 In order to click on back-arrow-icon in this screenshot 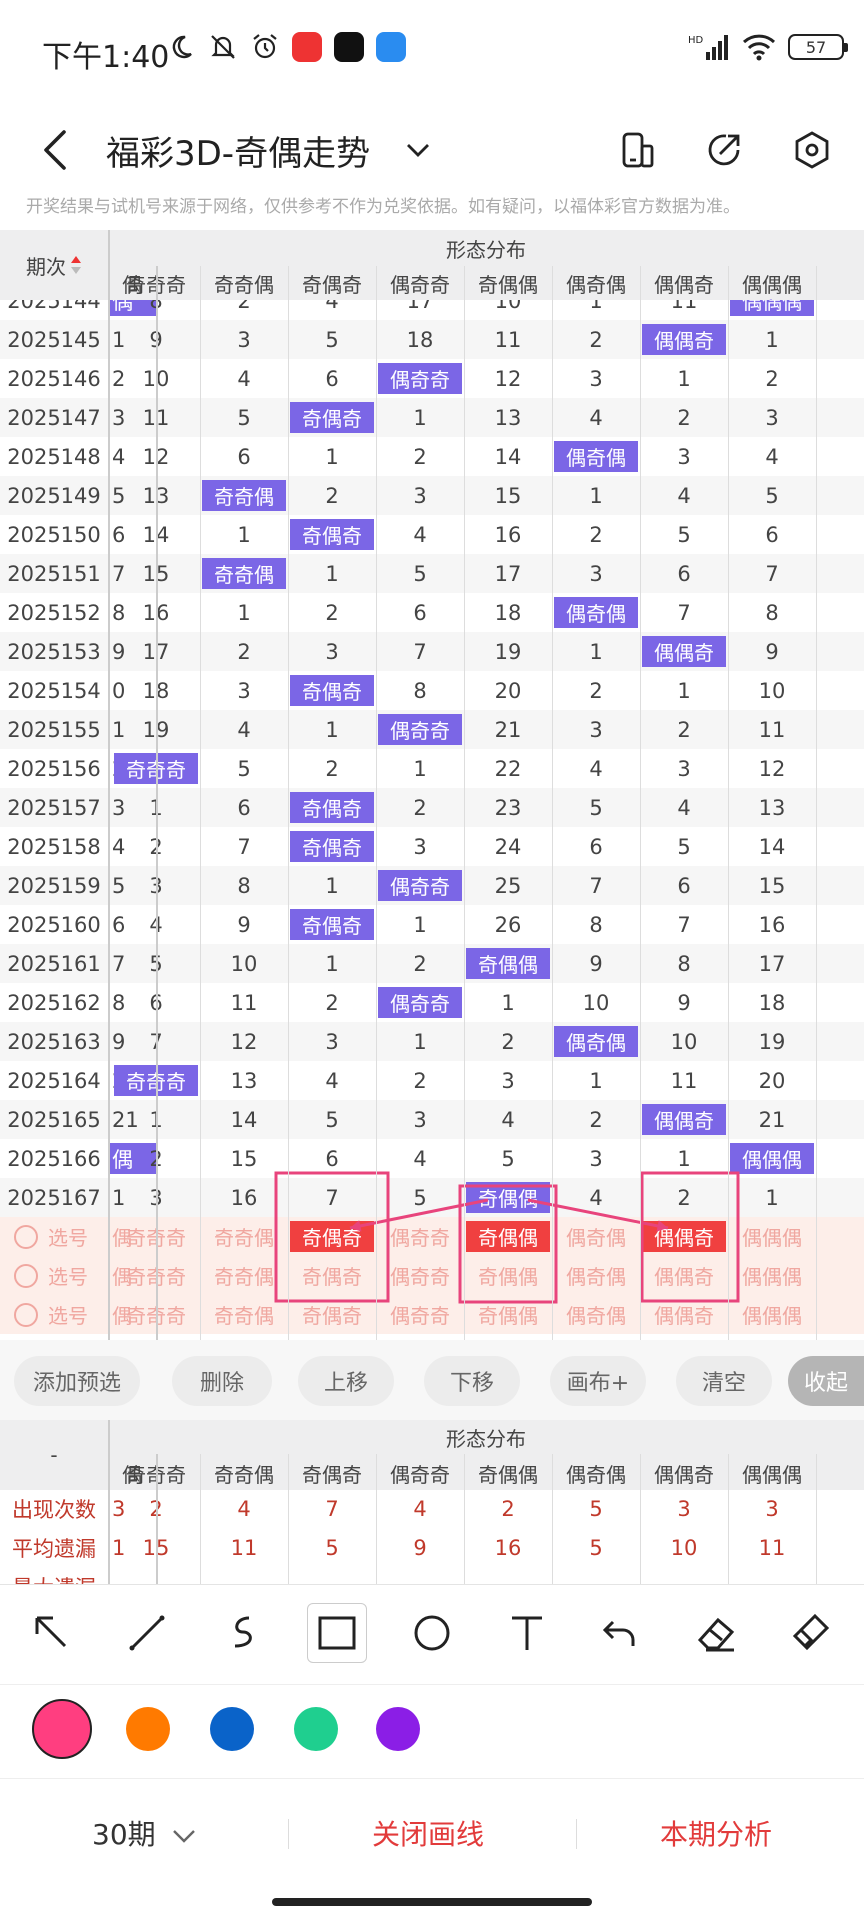, I will do `click(56, 150)`.